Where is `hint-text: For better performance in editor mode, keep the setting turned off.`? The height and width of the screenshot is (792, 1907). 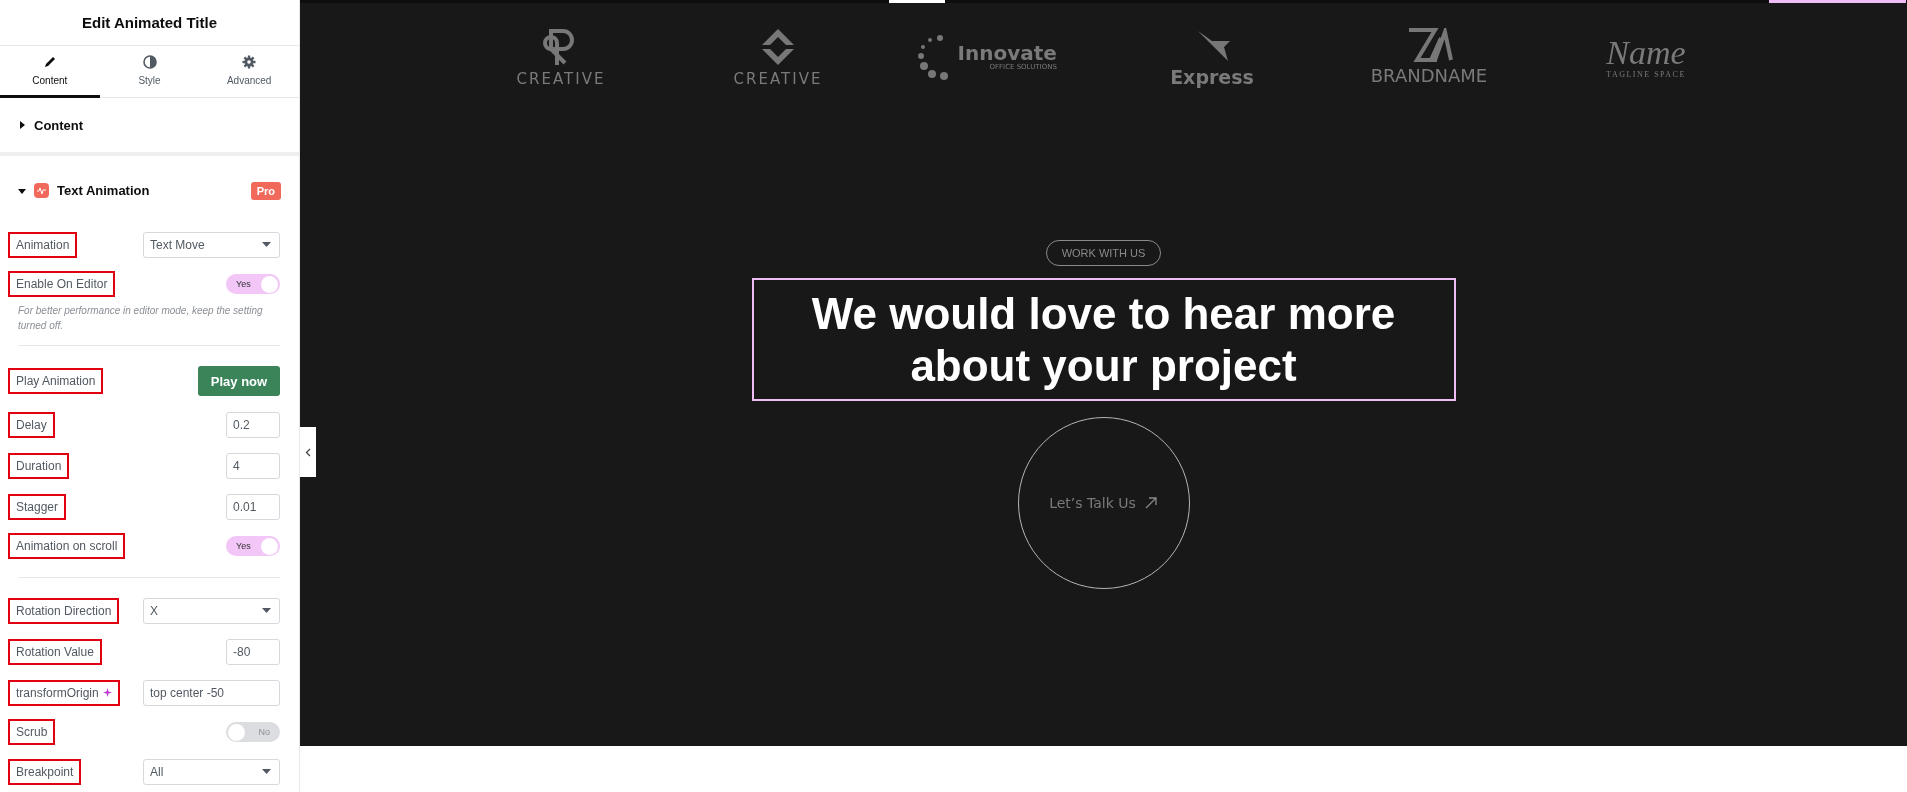 hint-text: For better performance in editor mode, keep the setting turned off. is located at coordinates (140, 318).